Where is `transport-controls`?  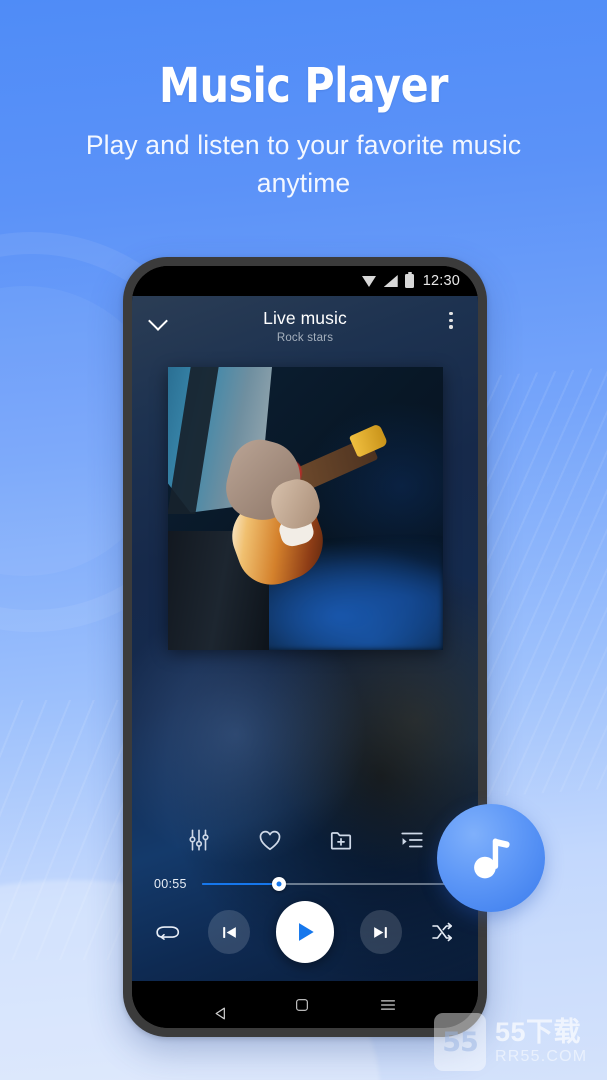 transport-controls is located at coordinates (305, 932).